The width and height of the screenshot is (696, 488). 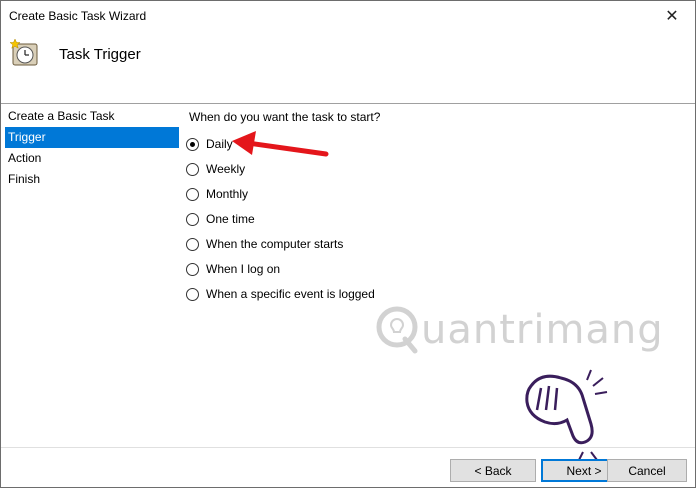 What do you see at coordinates (78, 16) in the screenshot?
I see `window-title: Create Basic Task Wizard` at bounding box center [78, 16].